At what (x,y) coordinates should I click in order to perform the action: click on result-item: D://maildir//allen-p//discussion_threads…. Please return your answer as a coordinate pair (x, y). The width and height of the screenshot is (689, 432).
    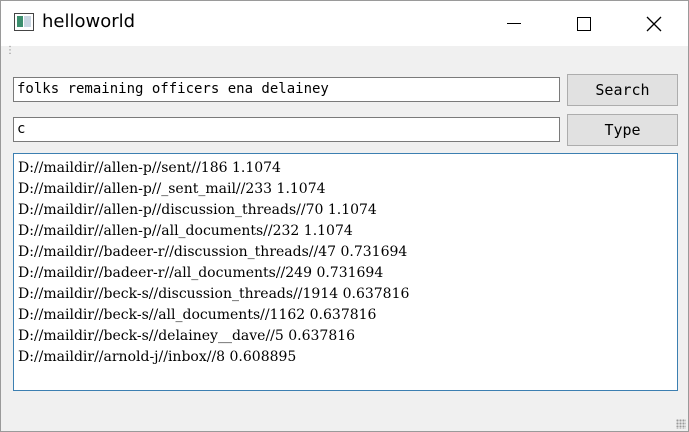
    Looking at the image, I should click on (345, 210).